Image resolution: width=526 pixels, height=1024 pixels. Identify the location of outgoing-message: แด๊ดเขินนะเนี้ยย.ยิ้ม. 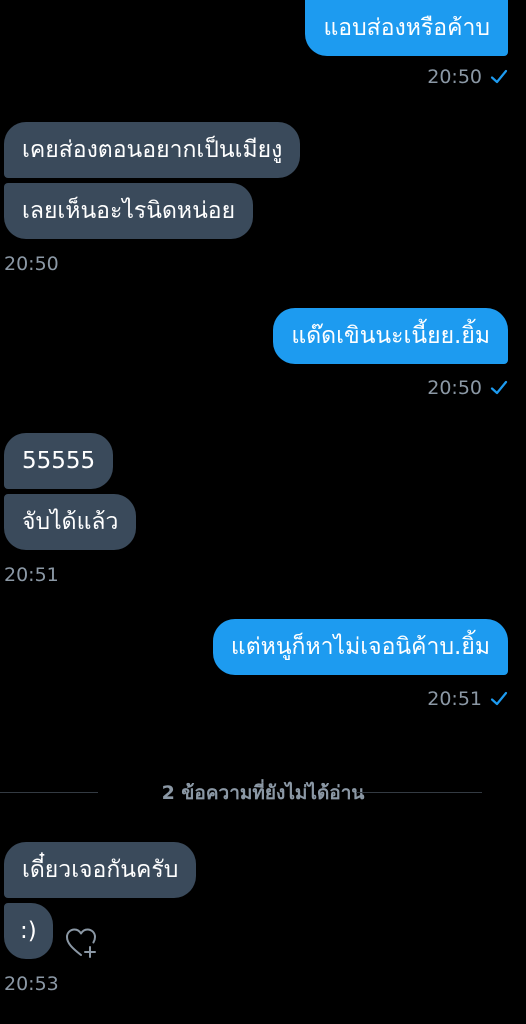
(390, 336).